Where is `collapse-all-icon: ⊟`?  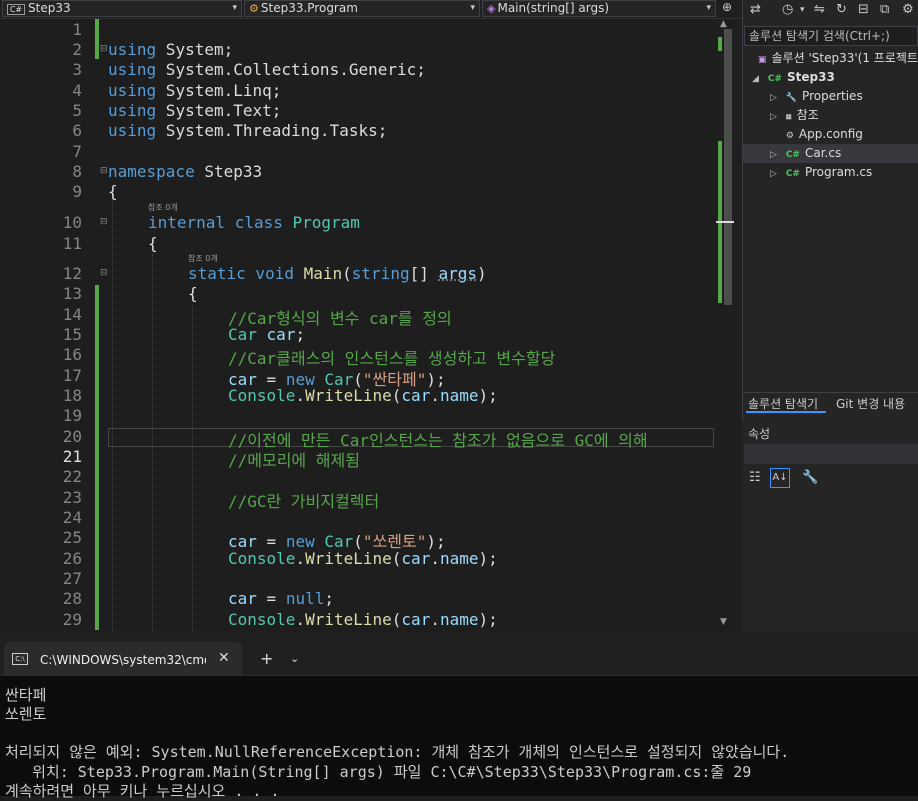
collapse-all-icon: ⊟ is located at coordinates (863, 9).